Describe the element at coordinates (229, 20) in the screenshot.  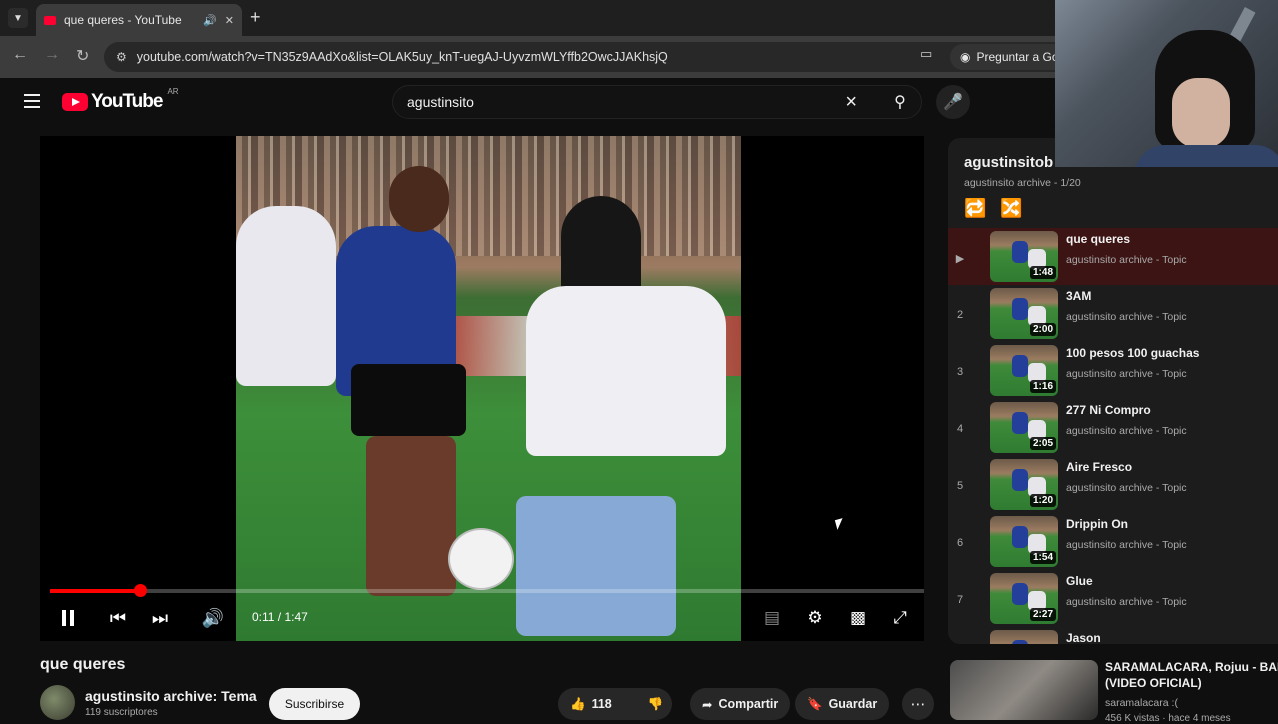
I see `close-tab-icon: ✕` at that location.